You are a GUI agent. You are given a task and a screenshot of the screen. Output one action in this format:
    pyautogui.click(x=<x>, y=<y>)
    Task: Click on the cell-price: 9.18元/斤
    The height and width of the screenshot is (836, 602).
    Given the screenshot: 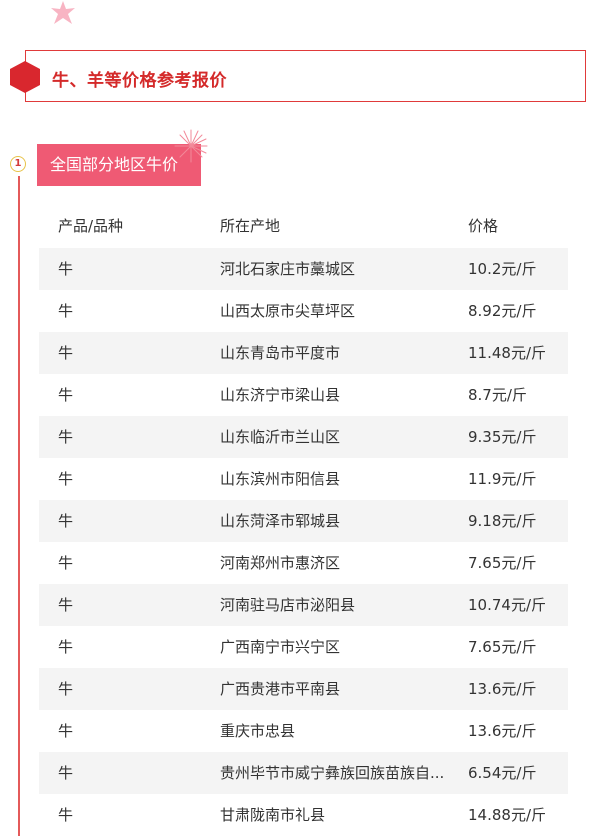 What is the action you would take?
    pyautogui.click(x=502, y=521)
    